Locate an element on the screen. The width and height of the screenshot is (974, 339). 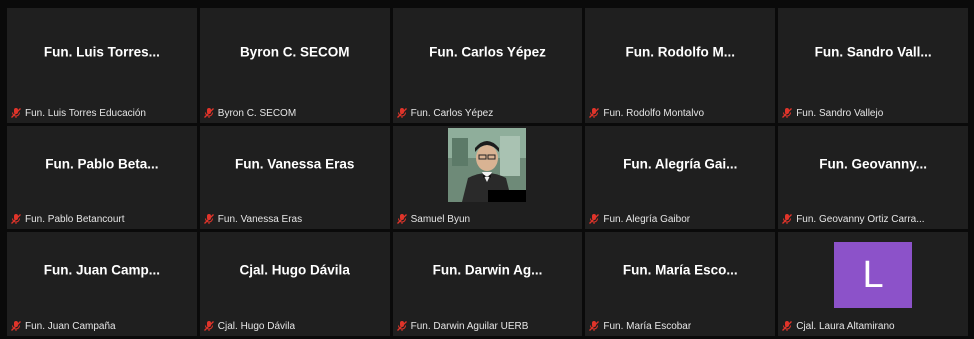
avatar: L is located at coordinates (873, 275).